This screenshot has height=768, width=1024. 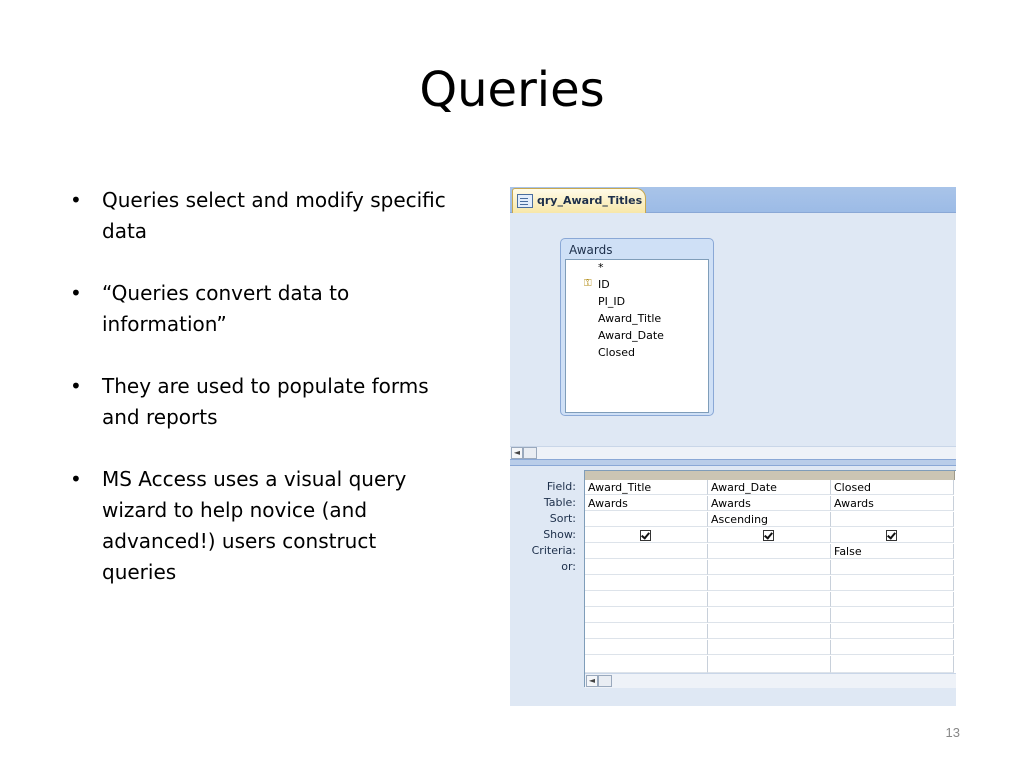 I want to click on query-icon, so click(x=525, y=201).